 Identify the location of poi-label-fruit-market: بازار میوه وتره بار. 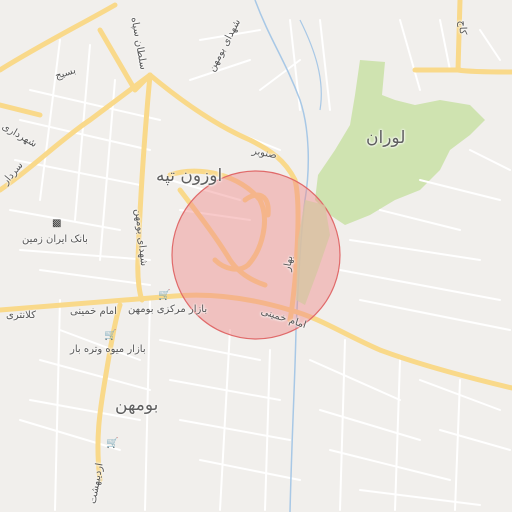
(108, 349).